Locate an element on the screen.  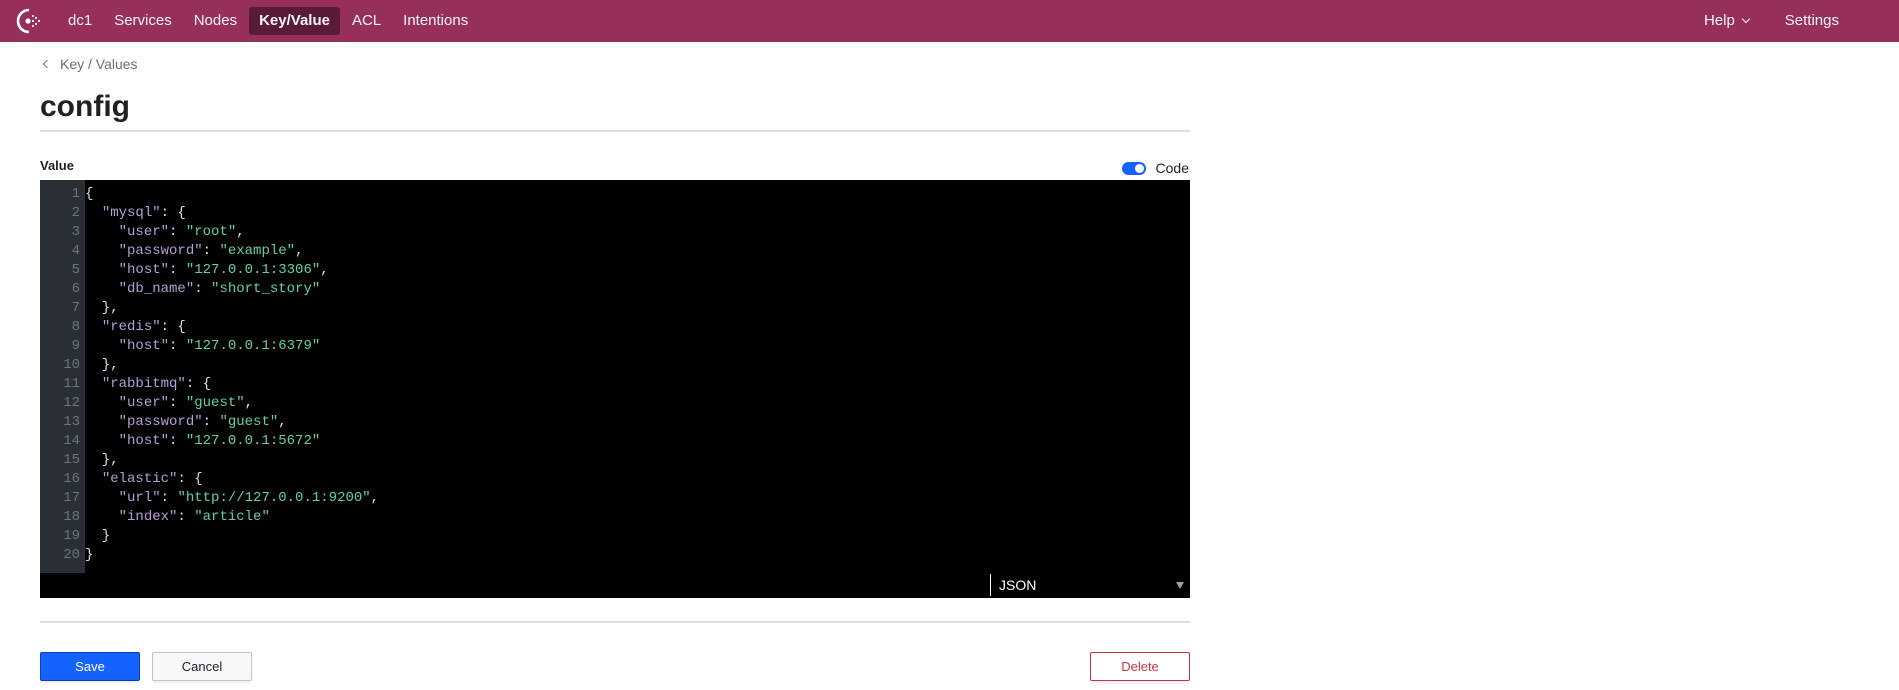
line-content: "redis": { is located at coordinates (133, 327).